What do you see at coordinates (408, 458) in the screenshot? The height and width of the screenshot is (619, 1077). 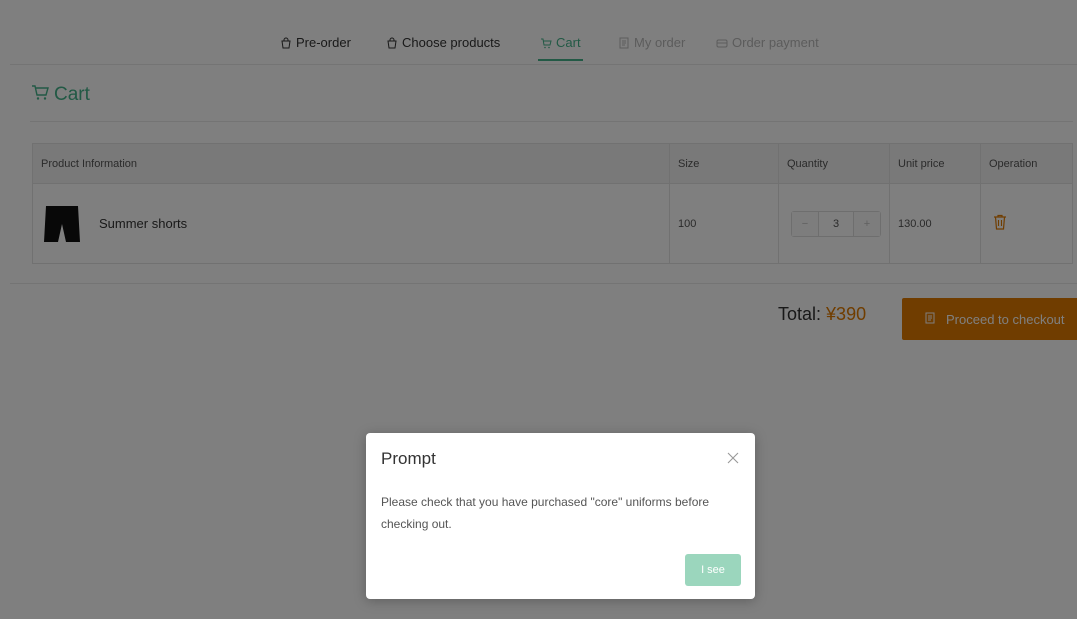 I see `dialog-title: Prompt` at bounding box center [408, 458].